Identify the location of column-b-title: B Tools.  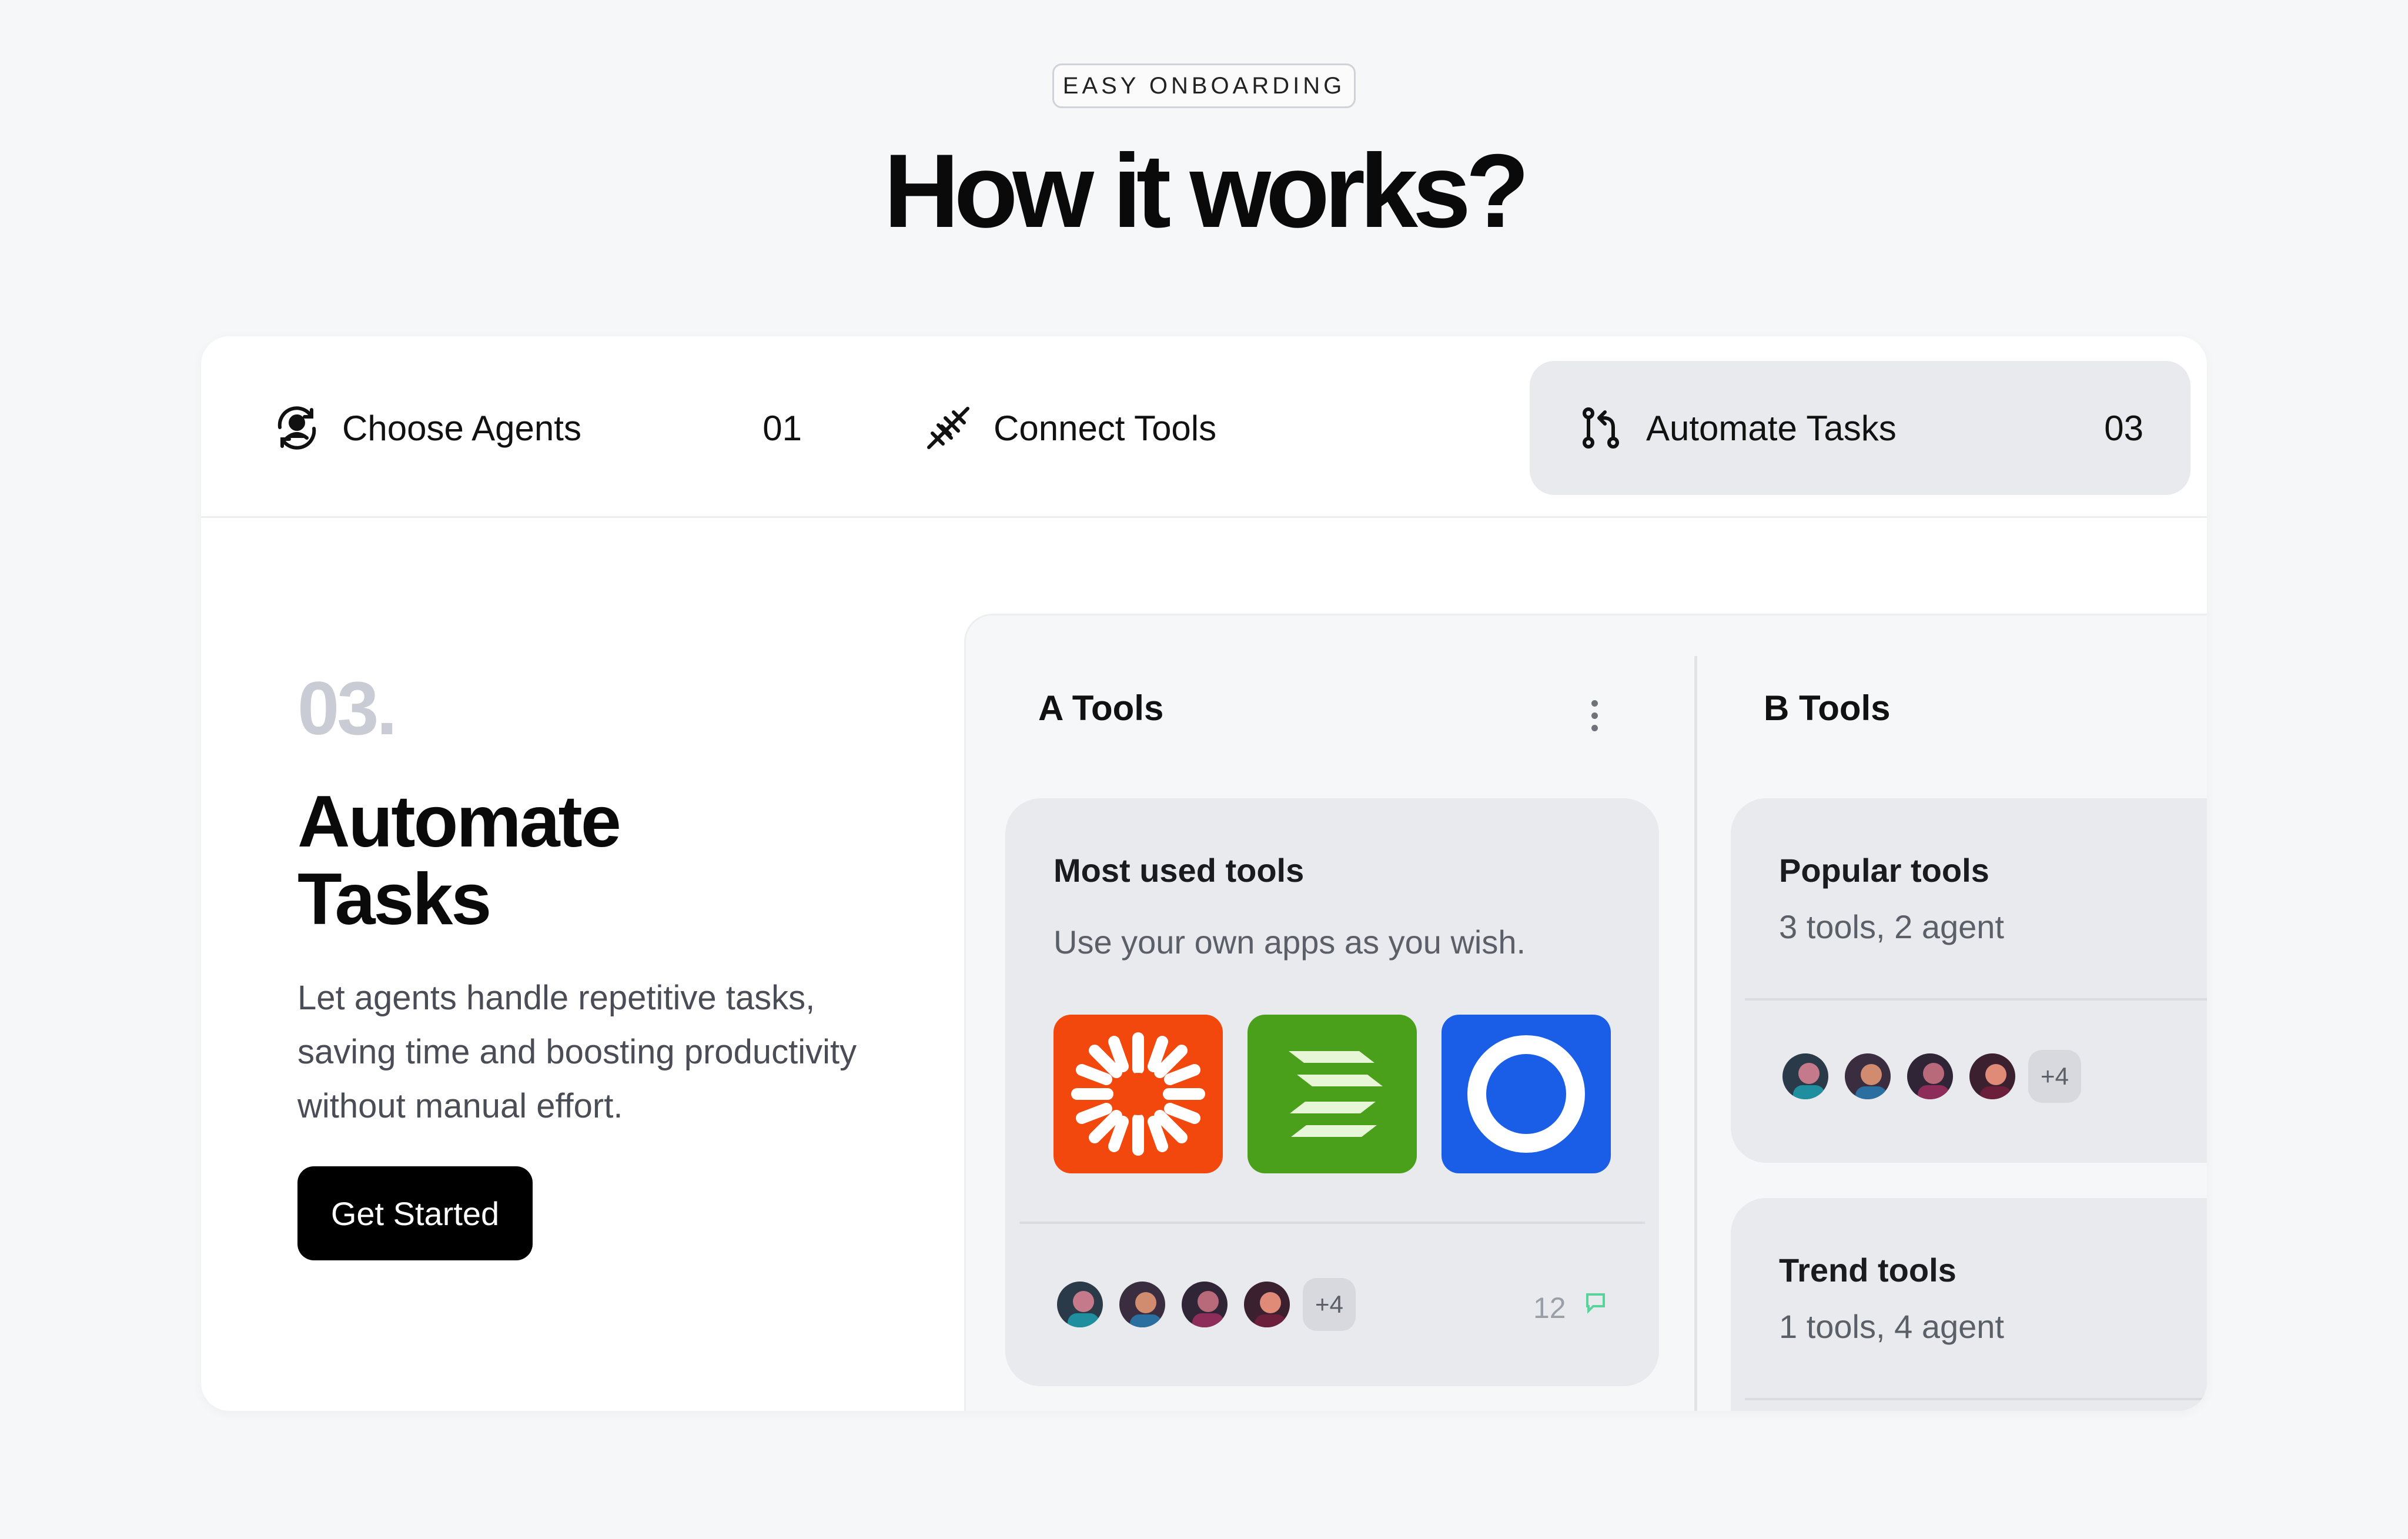
(1827, 708).